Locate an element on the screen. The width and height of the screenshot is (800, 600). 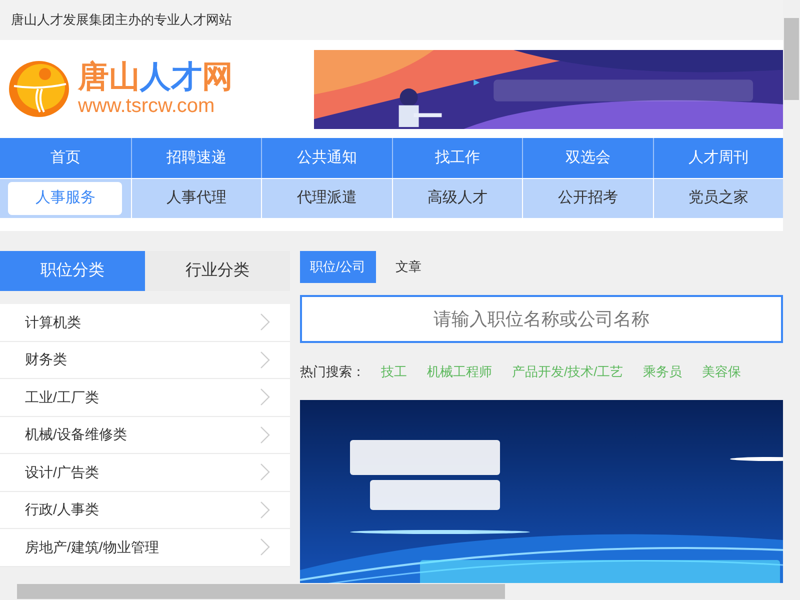
logo-title: 唐山人才网 is located at coordinates (155, 77).